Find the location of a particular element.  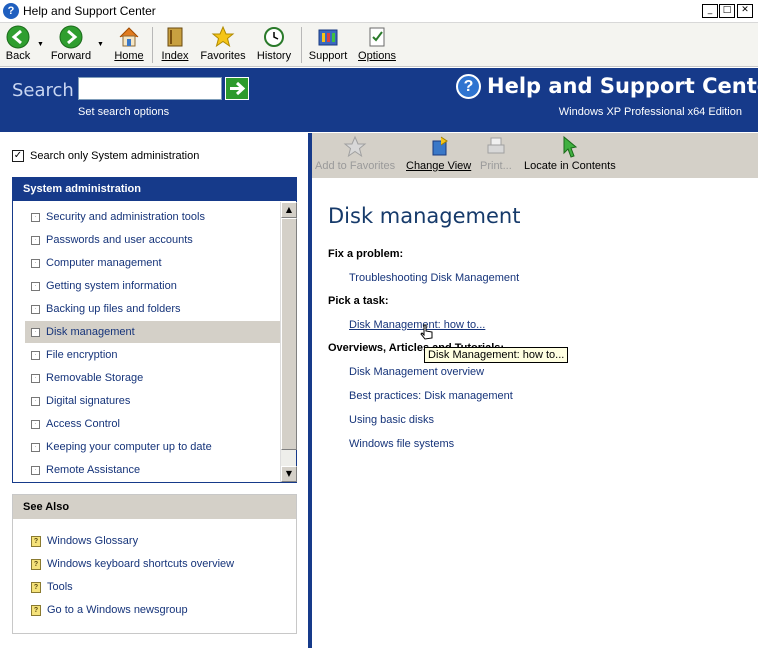

topic-item: · Backing up files and folders is located at coordinates (153, 309).